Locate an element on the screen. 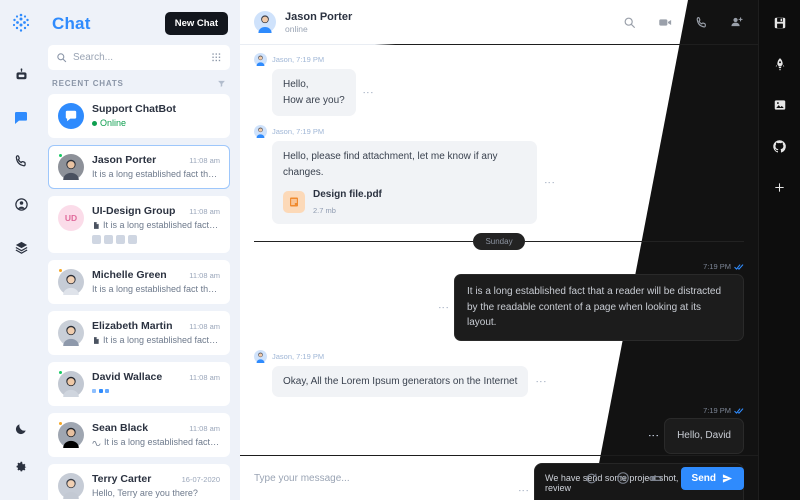 This screenshot has height=500, width=800. keypad-icon is located at coordinates (216, 57).